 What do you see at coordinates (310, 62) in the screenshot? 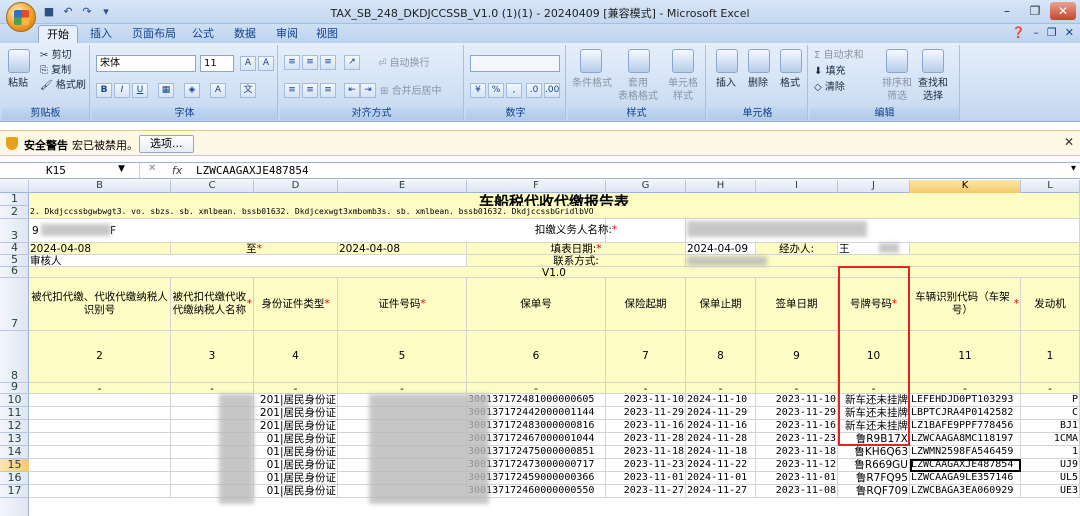
I see `align-middle-icon: ≡` at bounding box center [310, 62].